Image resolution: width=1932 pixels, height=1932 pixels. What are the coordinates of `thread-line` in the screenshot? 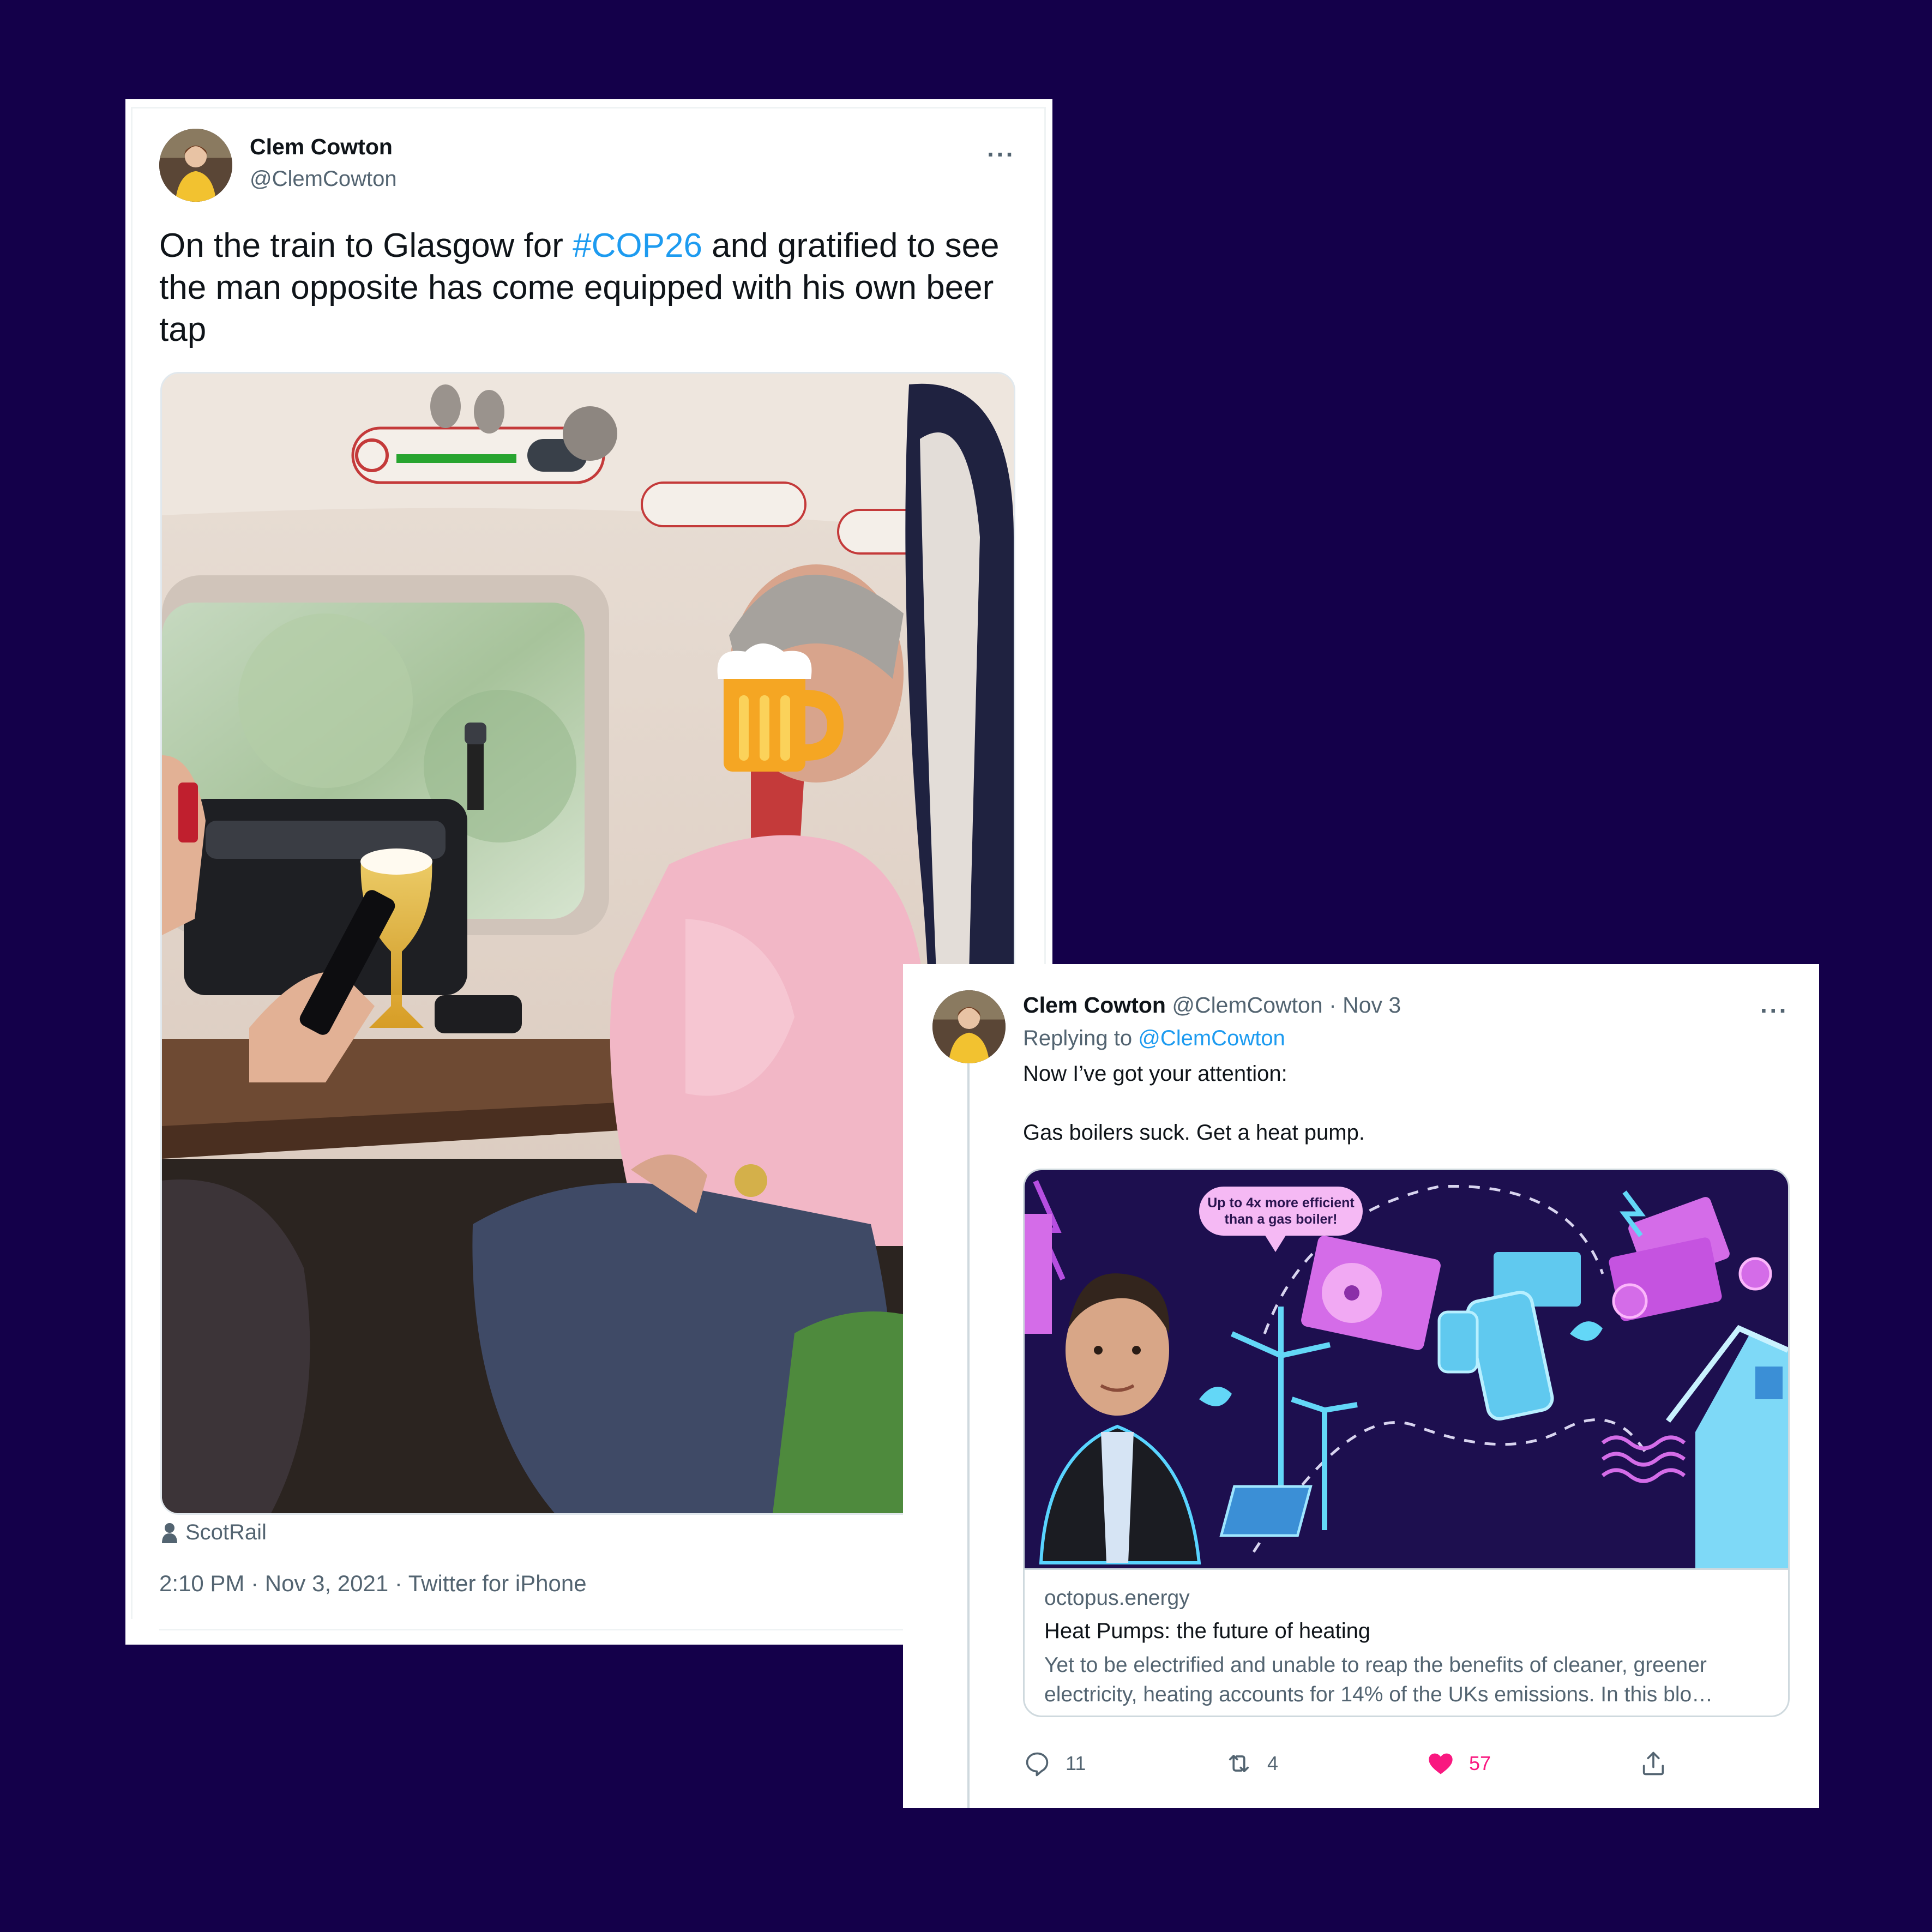 It's located at (968, 1435).